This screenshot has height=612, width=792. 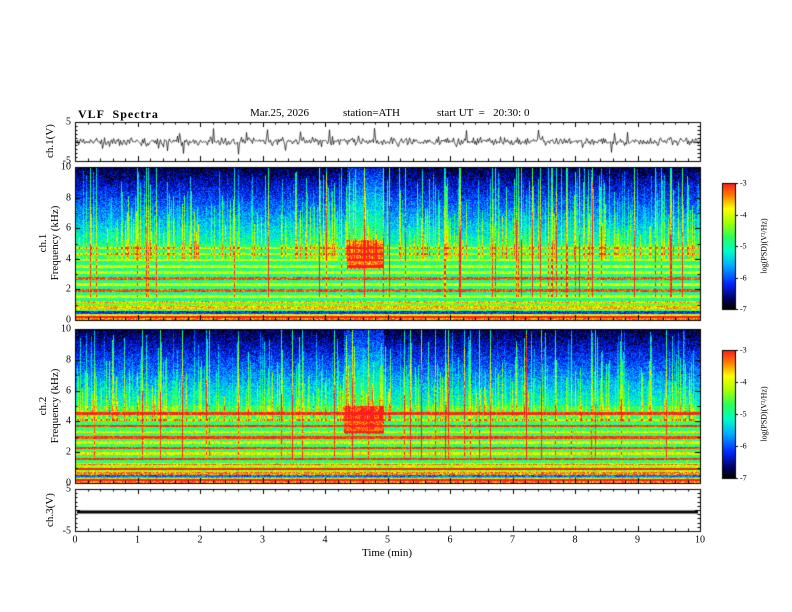 What do you see at coordinates (118, 114) in the screenshot?
I see `figure-title: VLF Spectra` at bounding box center [118, 114].